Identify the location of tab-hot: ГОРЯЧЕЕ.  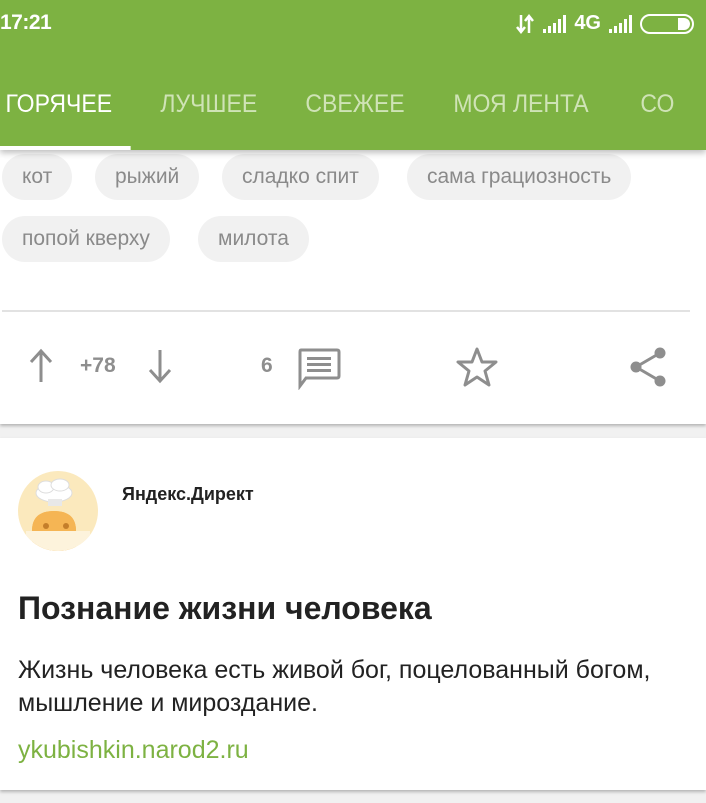
(65, 118).